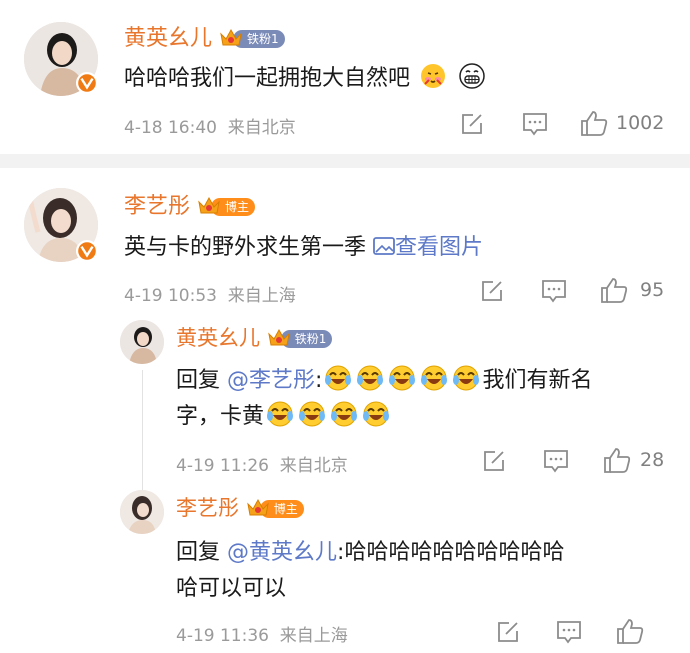  Describe the element at coordinates (652, 460) in the screenshot. I see `like-count: 28` at that location.